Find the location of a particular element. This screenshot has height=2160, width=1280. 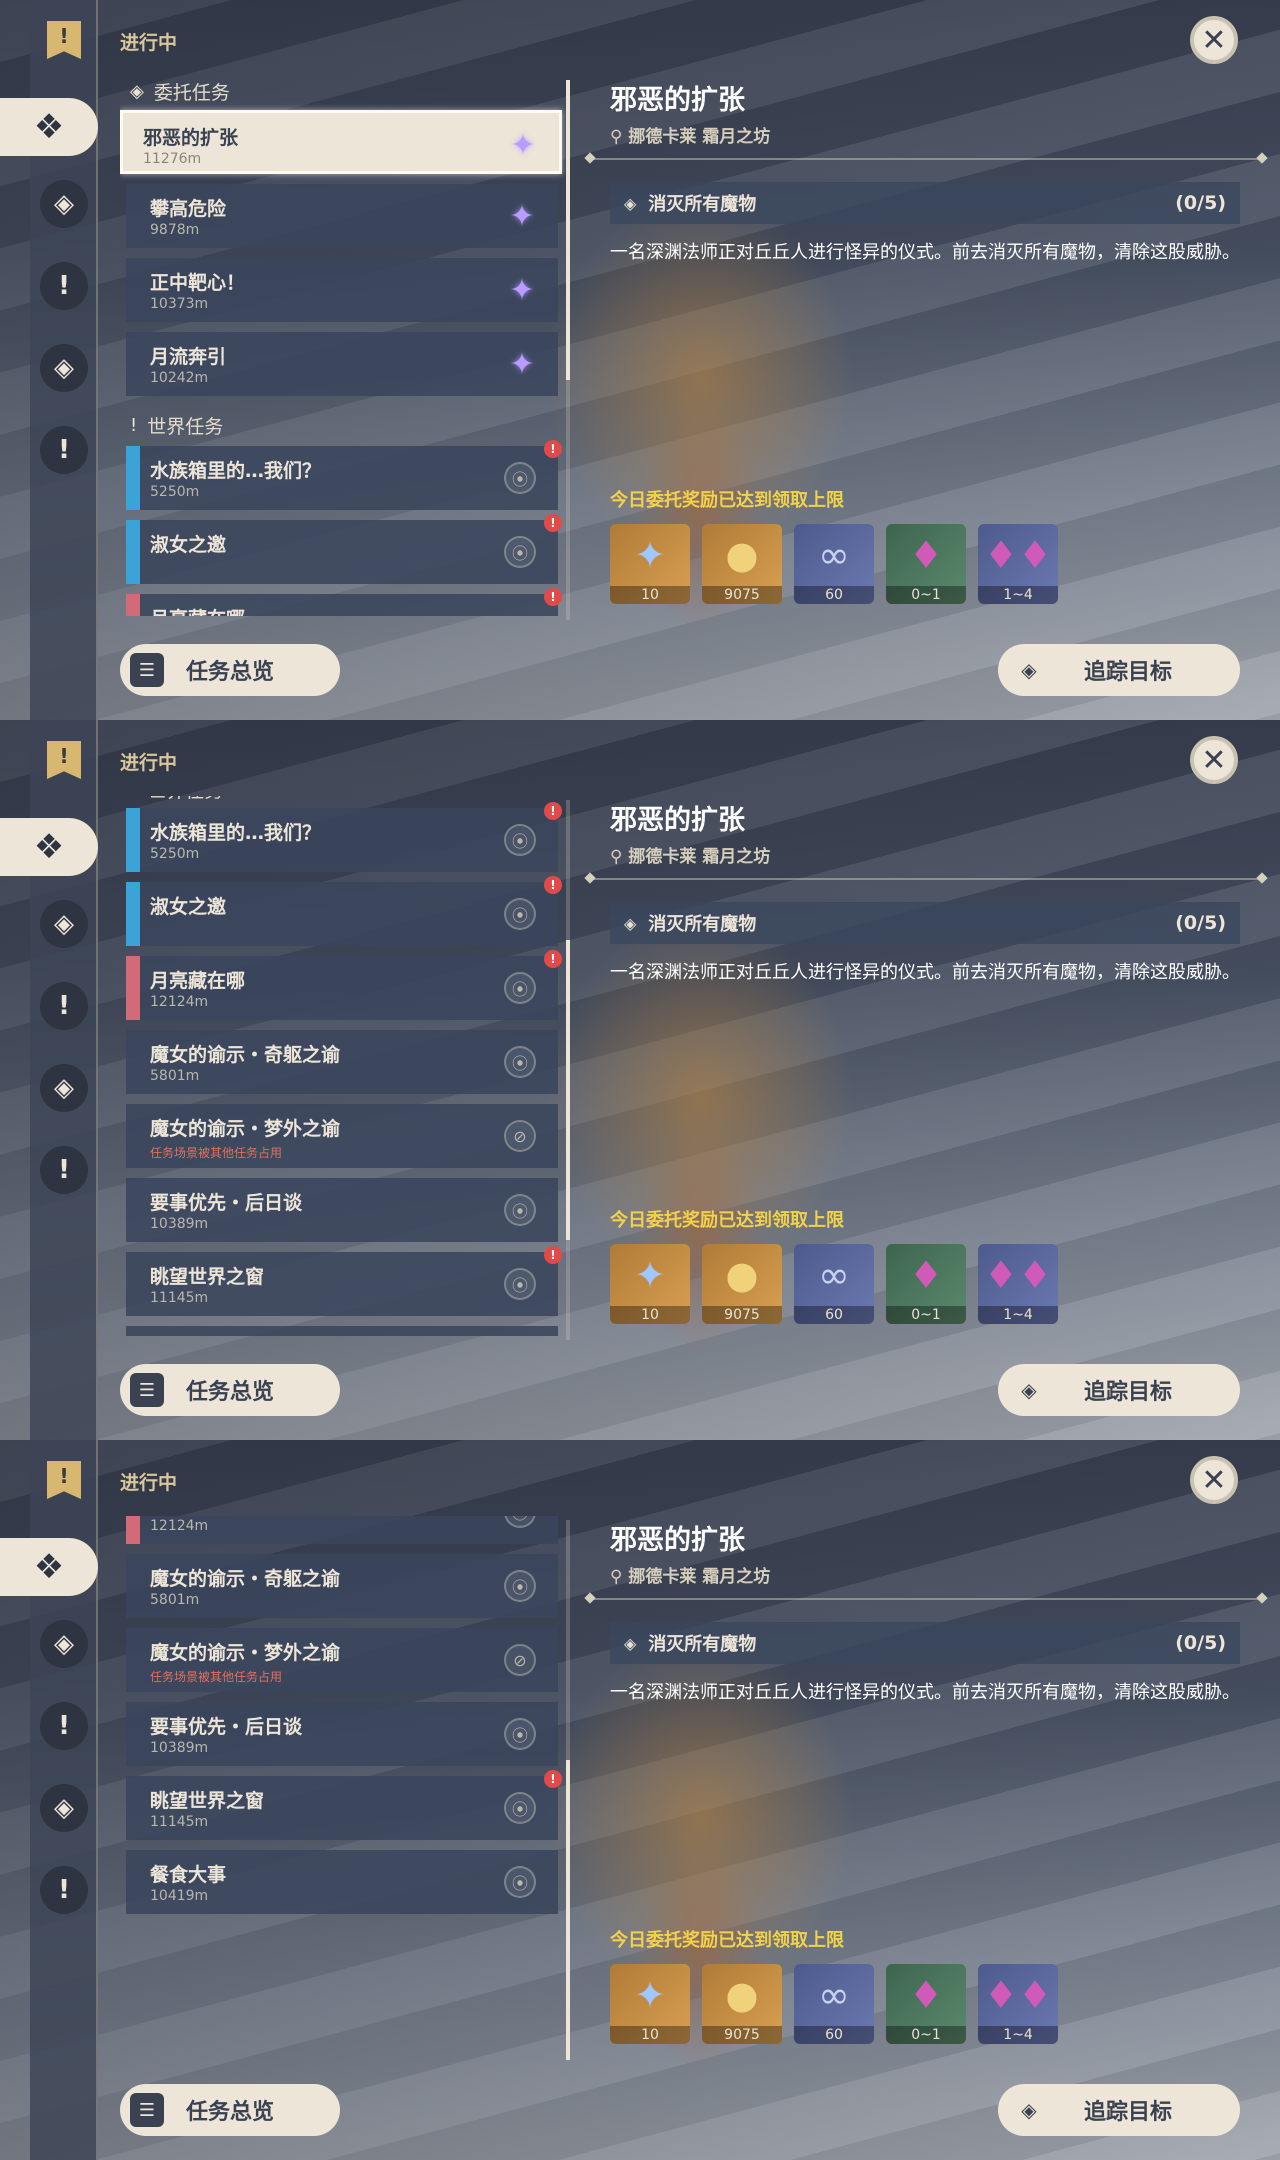

quest-location: ⚲ 挪德卡莱 霜月之坊 is located at coordinates (690, 134).